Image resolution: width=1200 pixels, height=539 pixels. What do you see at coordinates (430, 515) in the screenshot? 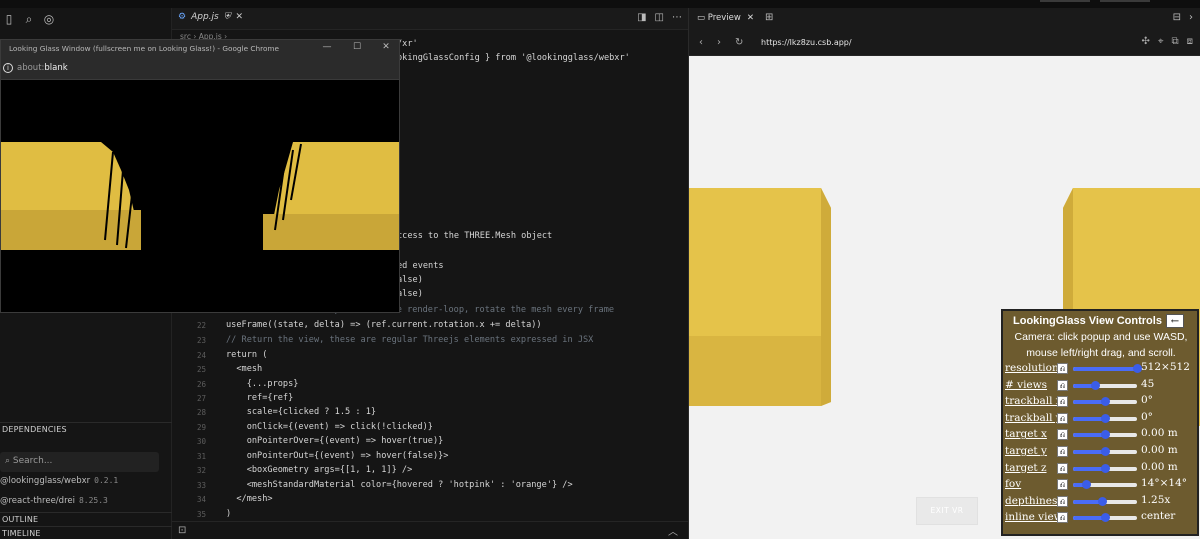
I see `code-line: 35)` at bounding box center [430, 515].